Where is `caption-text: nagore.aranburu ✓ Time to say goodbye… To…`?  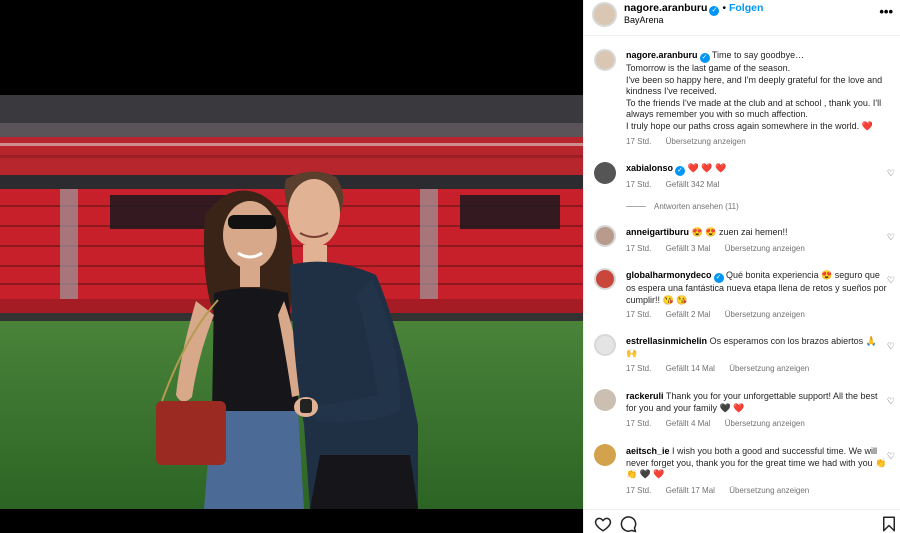
caption-text: nagore.aranburu ✓ Time to say goodbye… To… is located at coordinates (757, 91).